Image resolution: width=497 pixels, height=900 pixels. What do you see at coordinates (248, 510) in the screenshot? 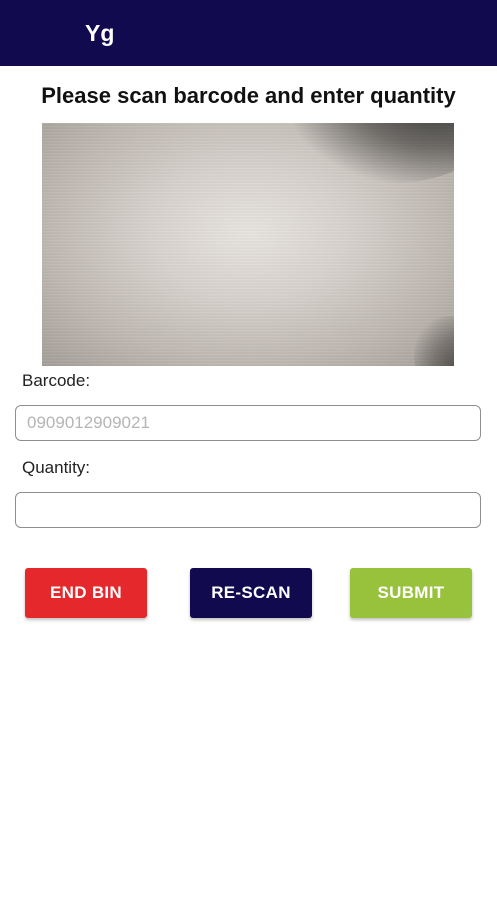
I see `quantity-input` at bounding box center [248, 510].